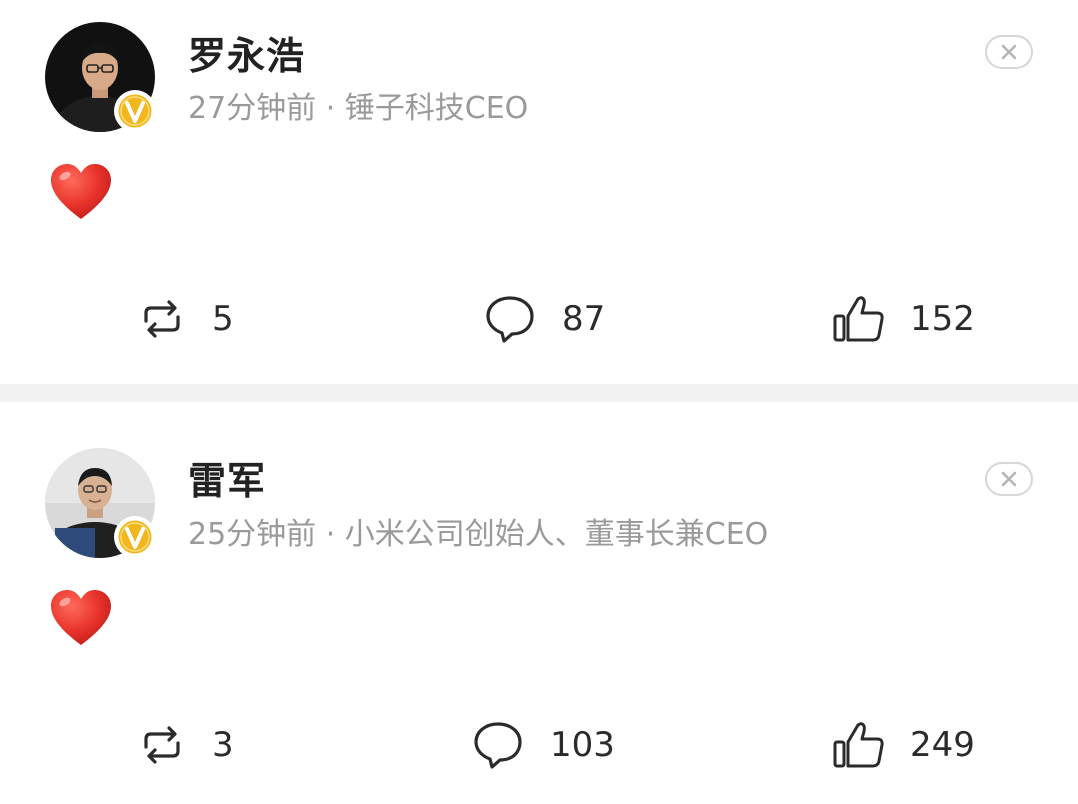  What do you see at coordinates (186, 319) in the screenshot?
I see `repost-button: 5` at bounding box center [186, 319].